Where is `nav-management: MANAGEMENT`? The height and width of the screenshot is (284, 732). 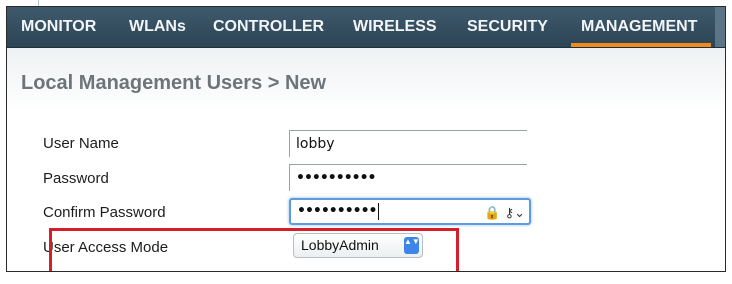
nav-management: MANAGEMENT is located at coordinates (641, 27).